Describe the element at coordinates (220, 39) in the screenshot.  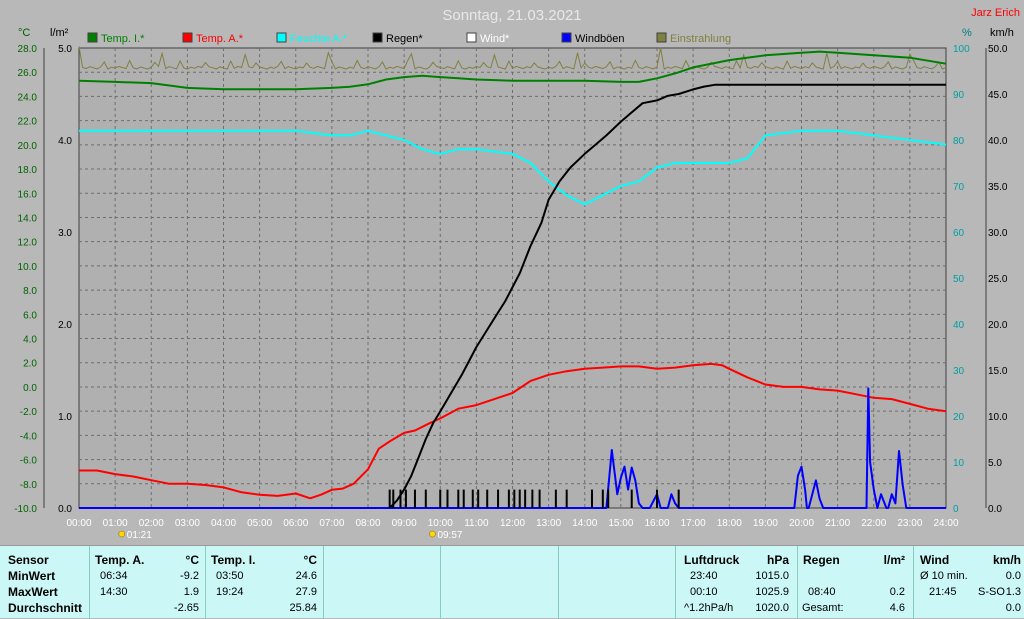
I see `legend-label: Temp. A.*` at that location.